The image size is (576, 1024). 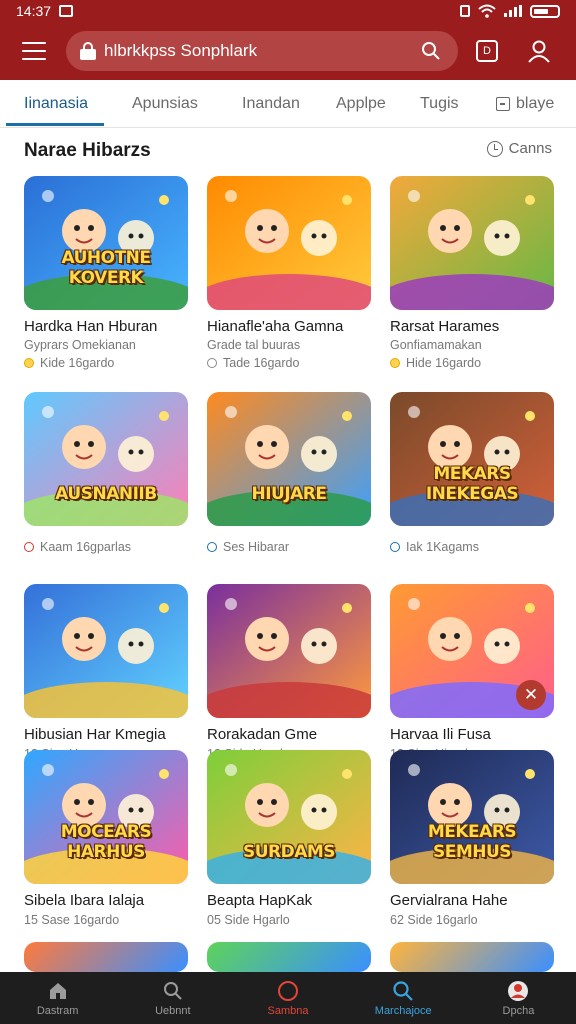 I want to click on game-thumbnail: MOCEARS HARHUS, so click(x=106, y=817).